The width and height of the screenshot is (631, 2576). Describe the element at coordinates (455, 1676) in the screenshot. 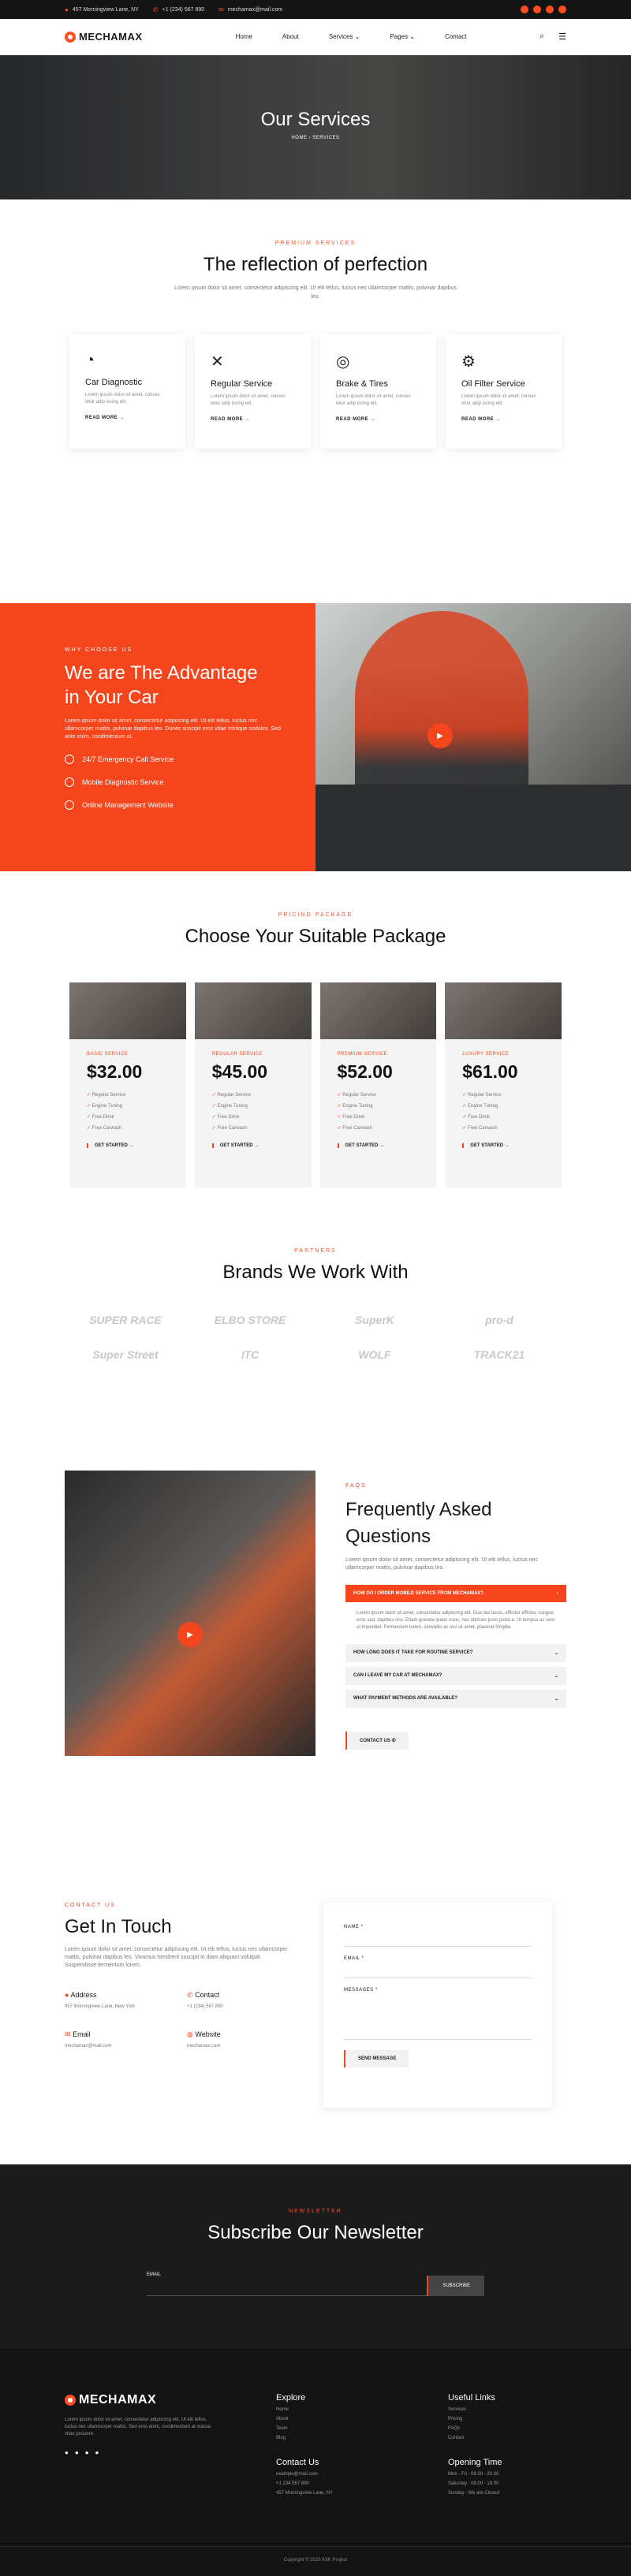

I see `faq-question: CAN I LEAVE MY CAR AT MECHAMAX? ⌄` at that location.